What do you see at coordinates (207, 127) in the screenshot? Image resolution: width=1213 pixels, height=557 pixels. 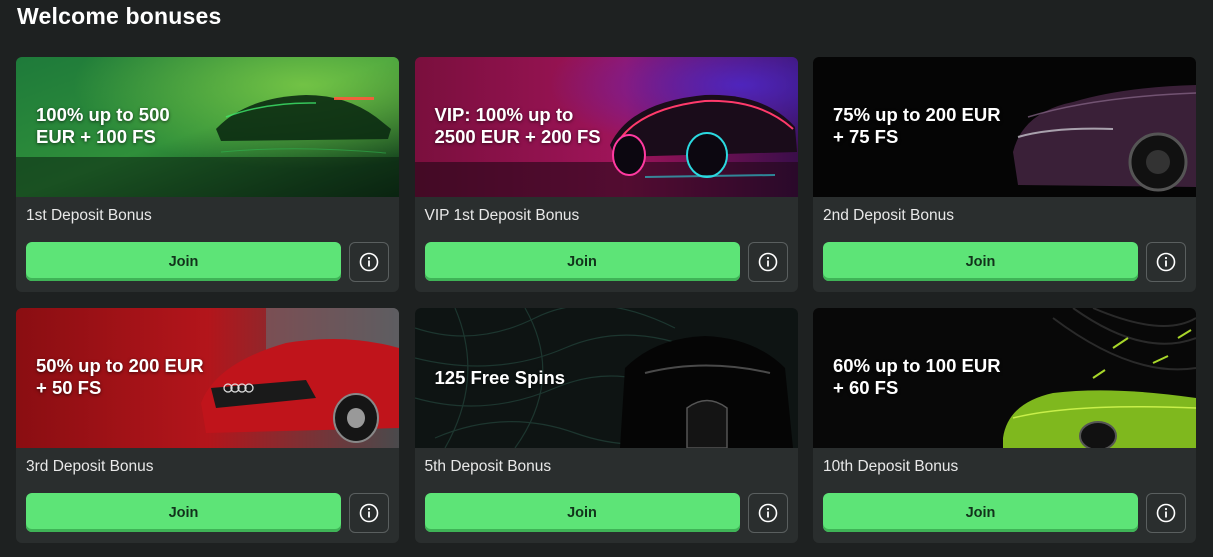 I see `bonus-banner: 100% up to 500 EUR + 100 FS` at bounding box center [207, 127].